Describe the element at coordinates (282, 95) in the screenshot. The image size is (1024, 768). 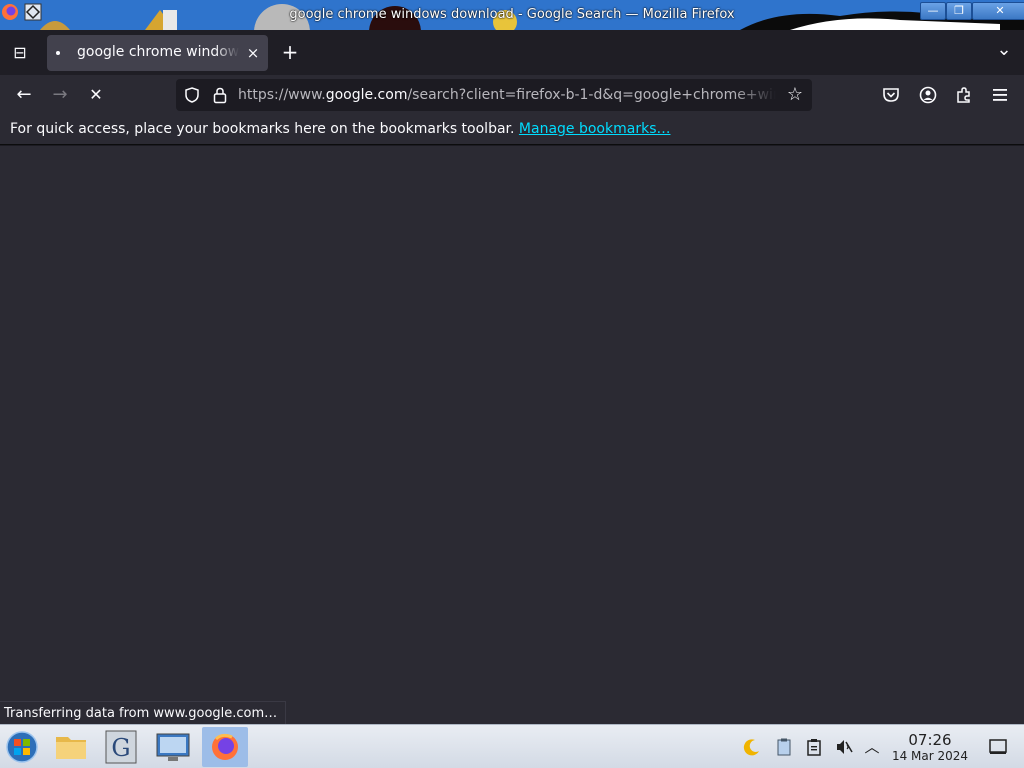
I see `url-prefix: https://www.` at that location.